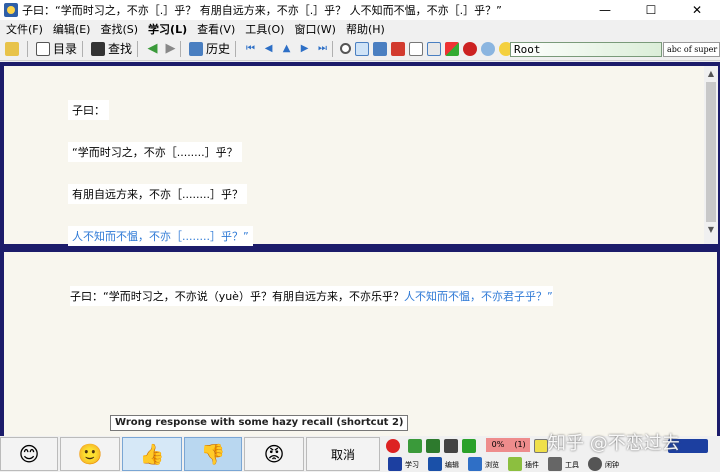 Image resolution: width=720 pixels, height=472 pixels. Describe the element at coordinates (498, 445) in the screenshot. I see `percent-indicator: 0%` at that location.